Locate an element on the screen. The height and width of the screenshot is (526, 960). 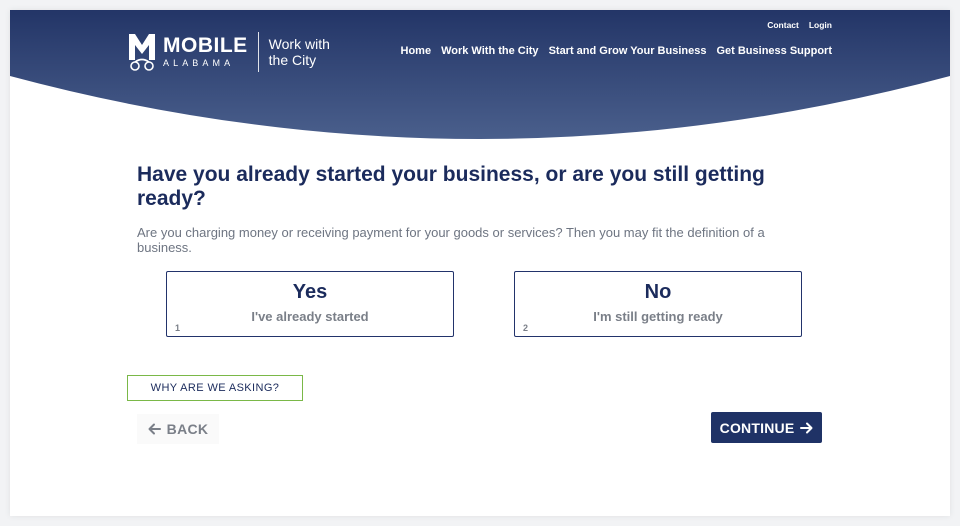
option-no-shortcut-key: 2 is located at coordinates (526, 328).